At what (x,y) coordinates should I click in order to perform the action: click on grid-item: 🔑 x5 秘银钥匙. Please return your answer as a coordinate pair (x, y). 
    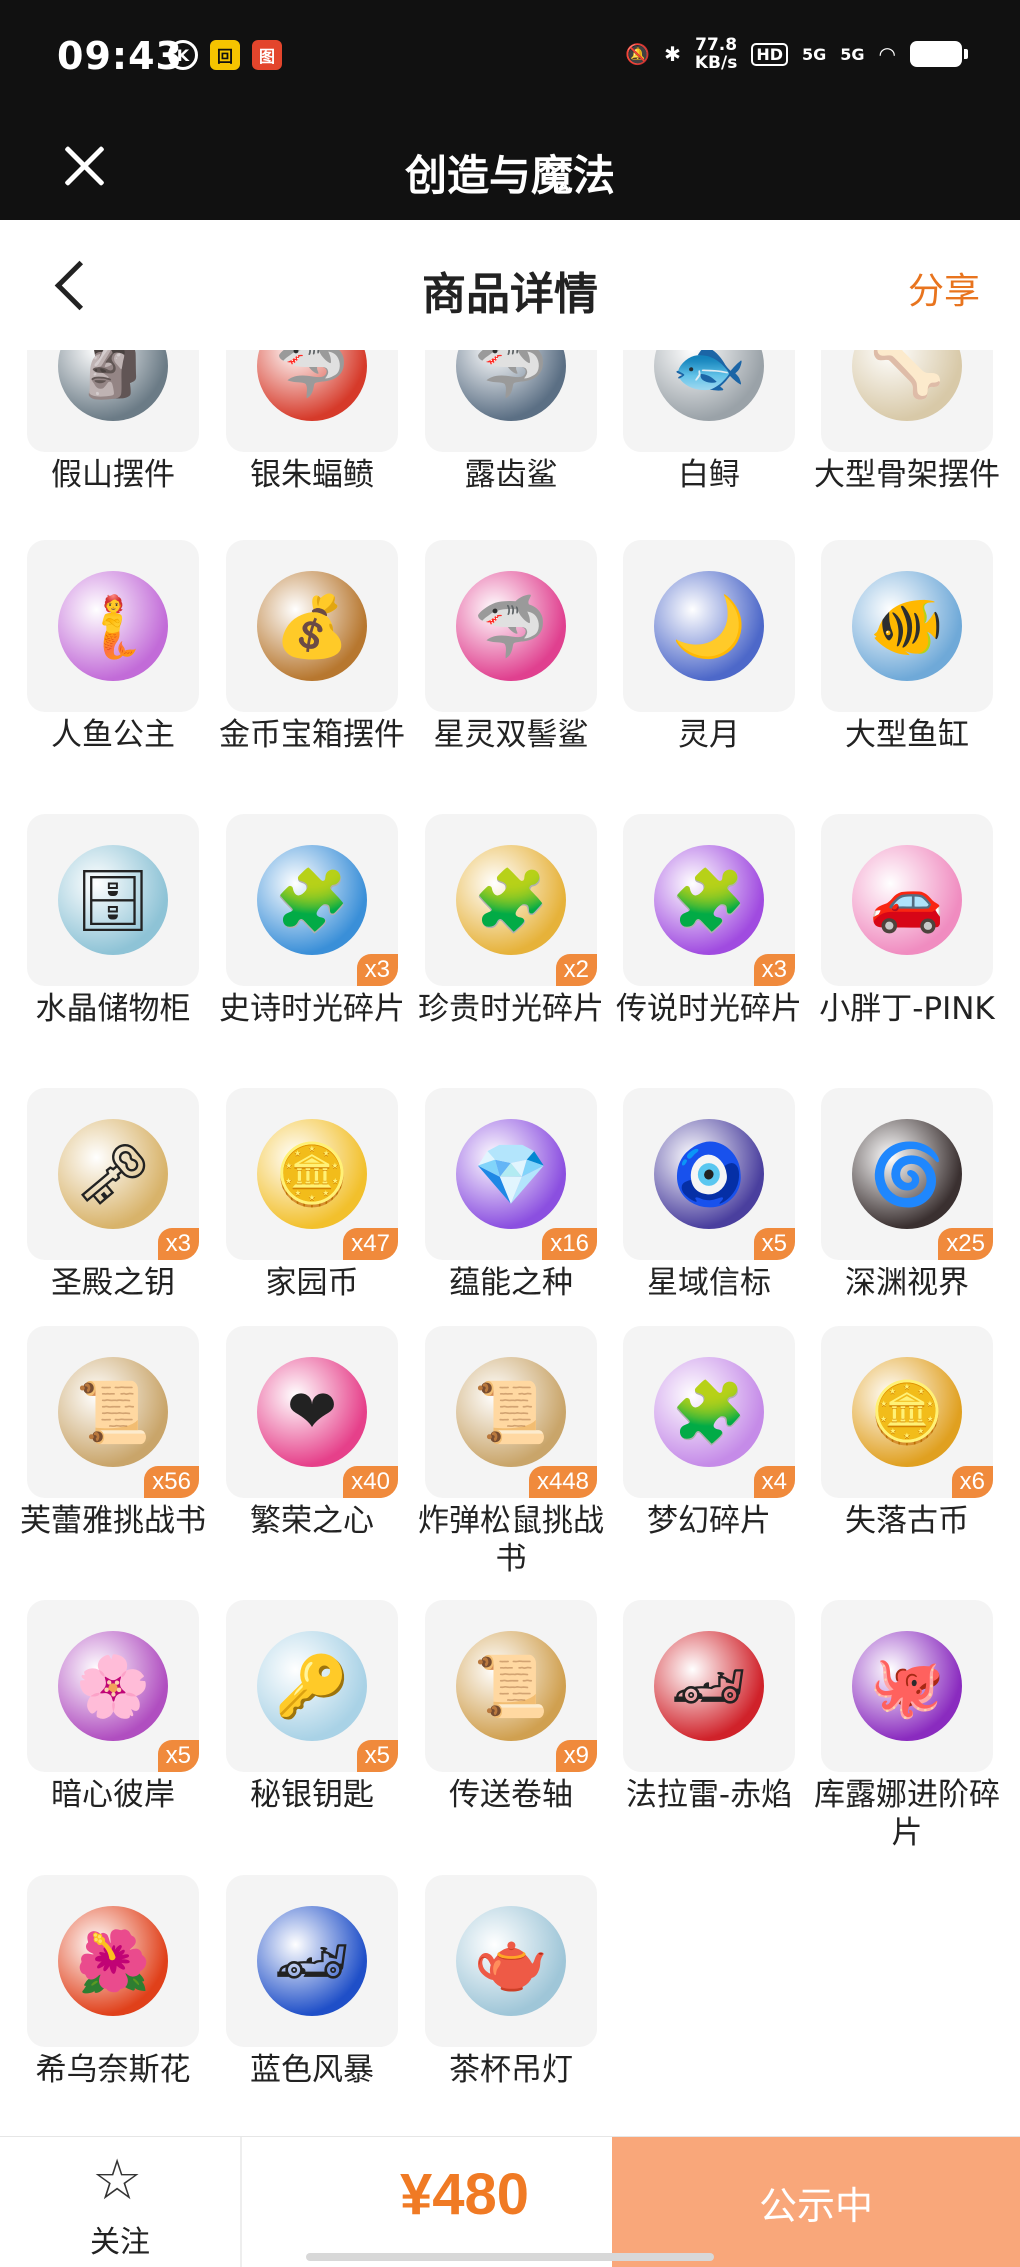
    Looking at the image, I should click on (312, 1707).